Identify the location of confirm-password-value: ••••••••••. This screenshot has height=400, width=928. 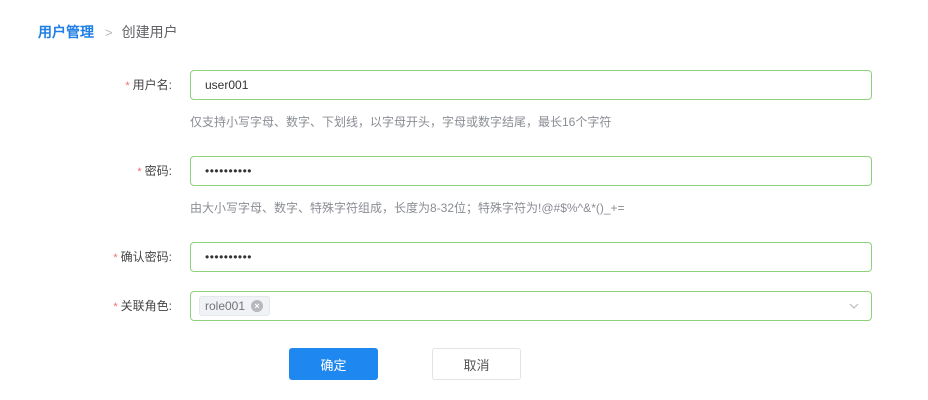
(229, 257).